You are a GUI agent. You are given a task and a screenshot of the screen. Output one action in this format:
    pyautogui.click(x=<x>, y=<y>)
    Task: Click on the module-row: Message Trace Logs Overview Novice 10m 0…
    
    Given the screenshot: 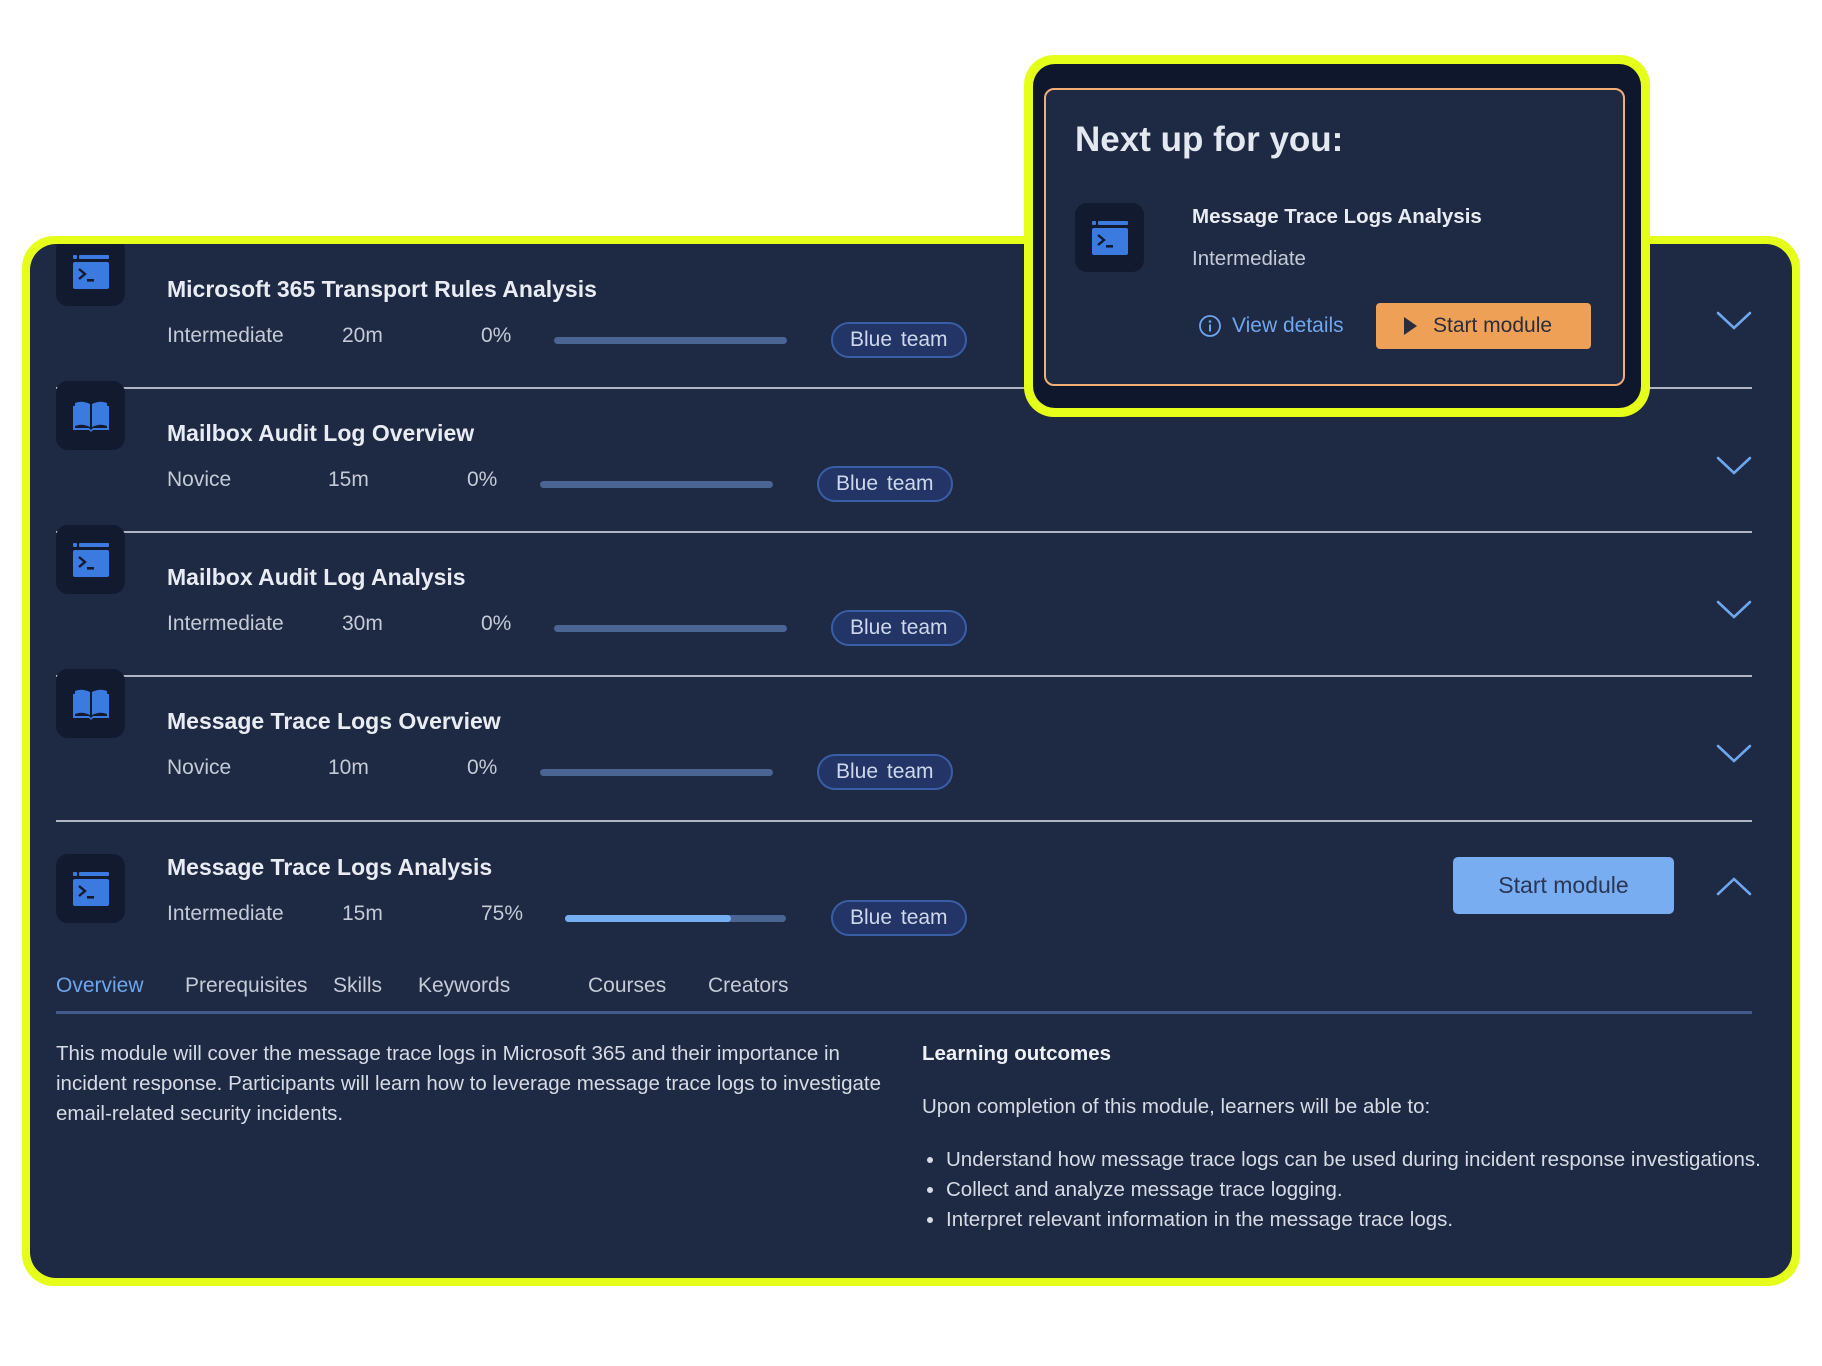 What is the action you would take?
    pyautogui.click(x=904, y=745)
    